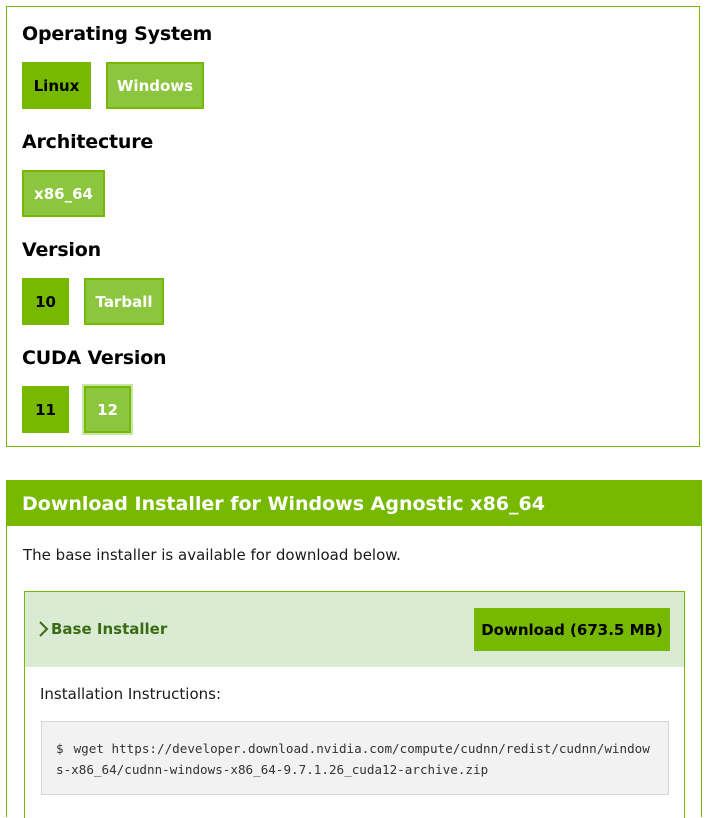 Image resolution: width=710 pixels, height=818 pixels. Describe the element at coordinates (109, 629) in the screenshot. I see `base-installer-label: Base Installer` at that location.